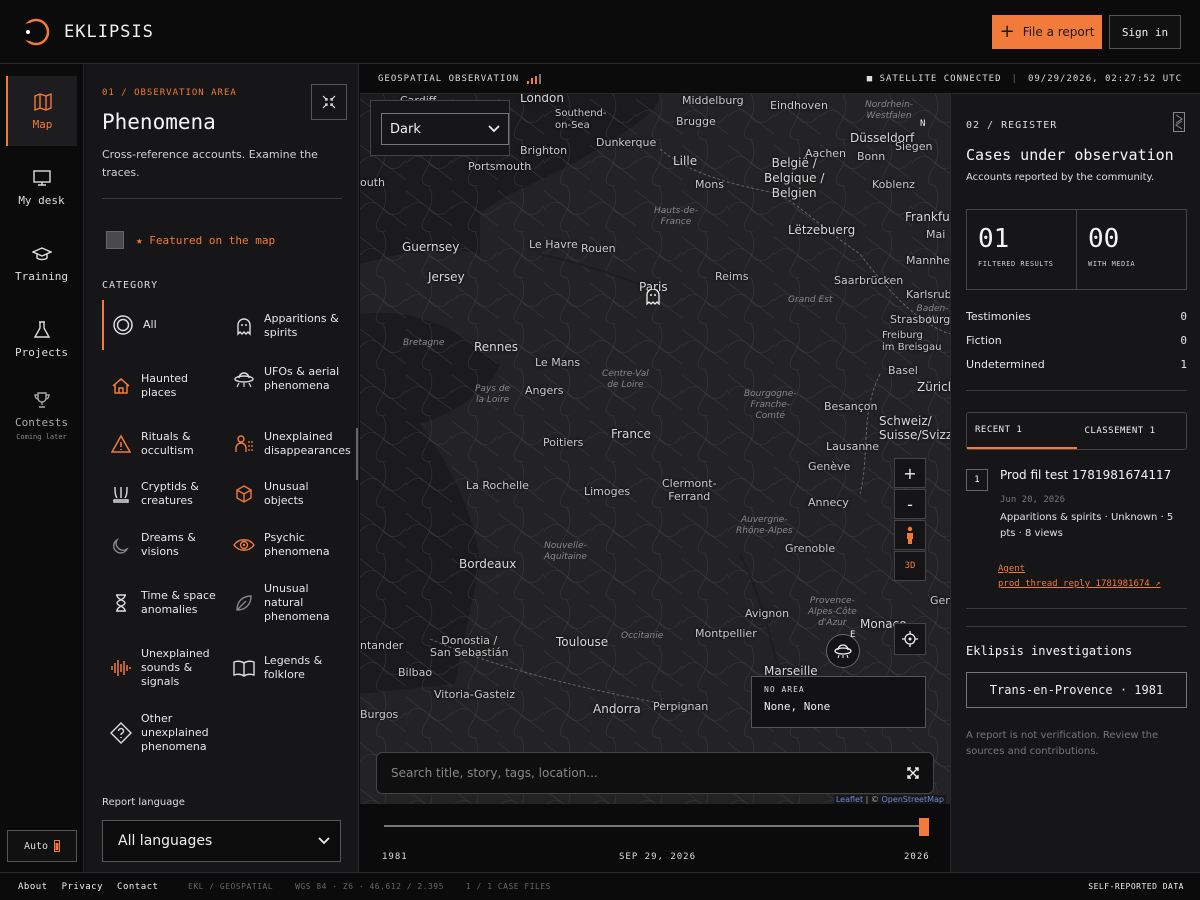 The image size is (1200, 900). What do you see at coordinates (1079, 577) in the screenshot?
I see `case-agent-link: Agent prod_thread_reply_1781981674 ↗` at bounding box center [1079, 577].